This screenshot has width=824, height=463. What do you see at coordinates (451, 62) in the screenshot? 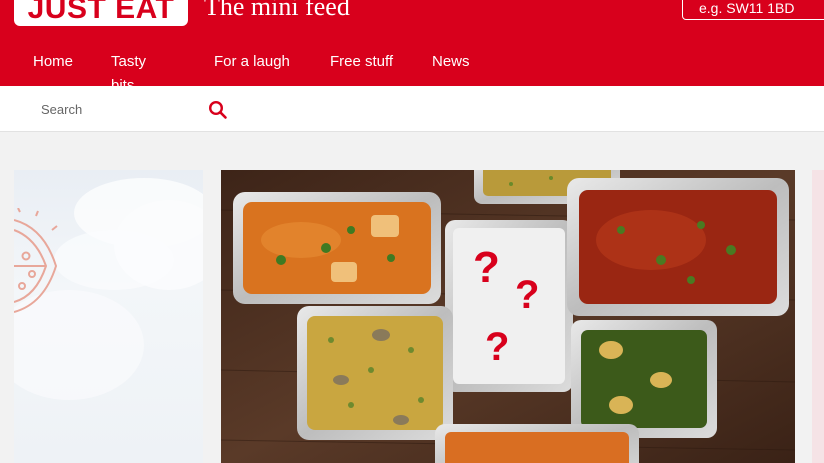
I see `nav-news: News` at bounding box center [451, 62].